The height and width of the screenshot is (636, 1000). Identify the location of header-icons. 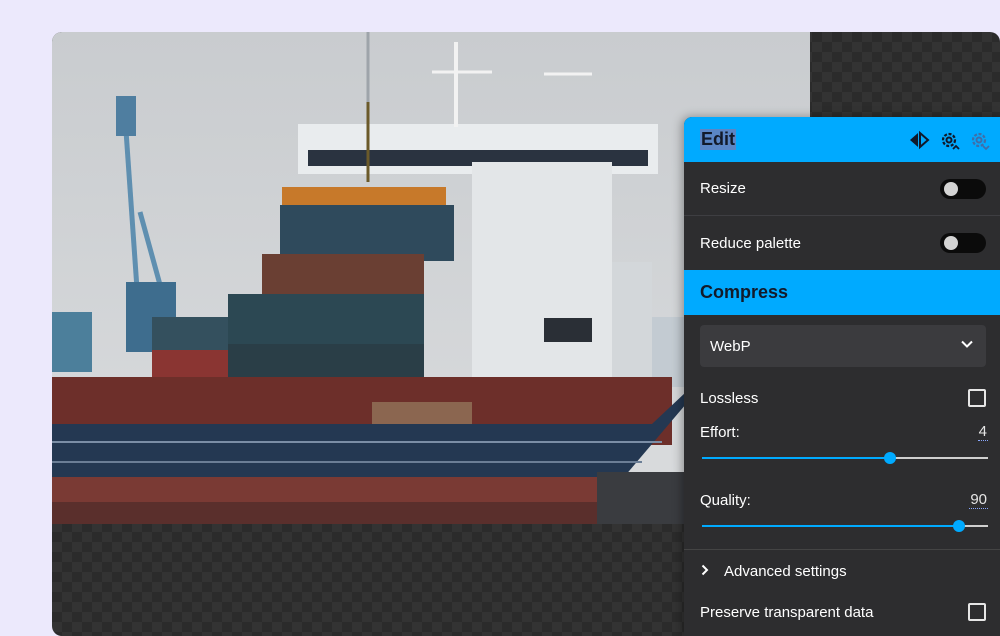
(949, 140).